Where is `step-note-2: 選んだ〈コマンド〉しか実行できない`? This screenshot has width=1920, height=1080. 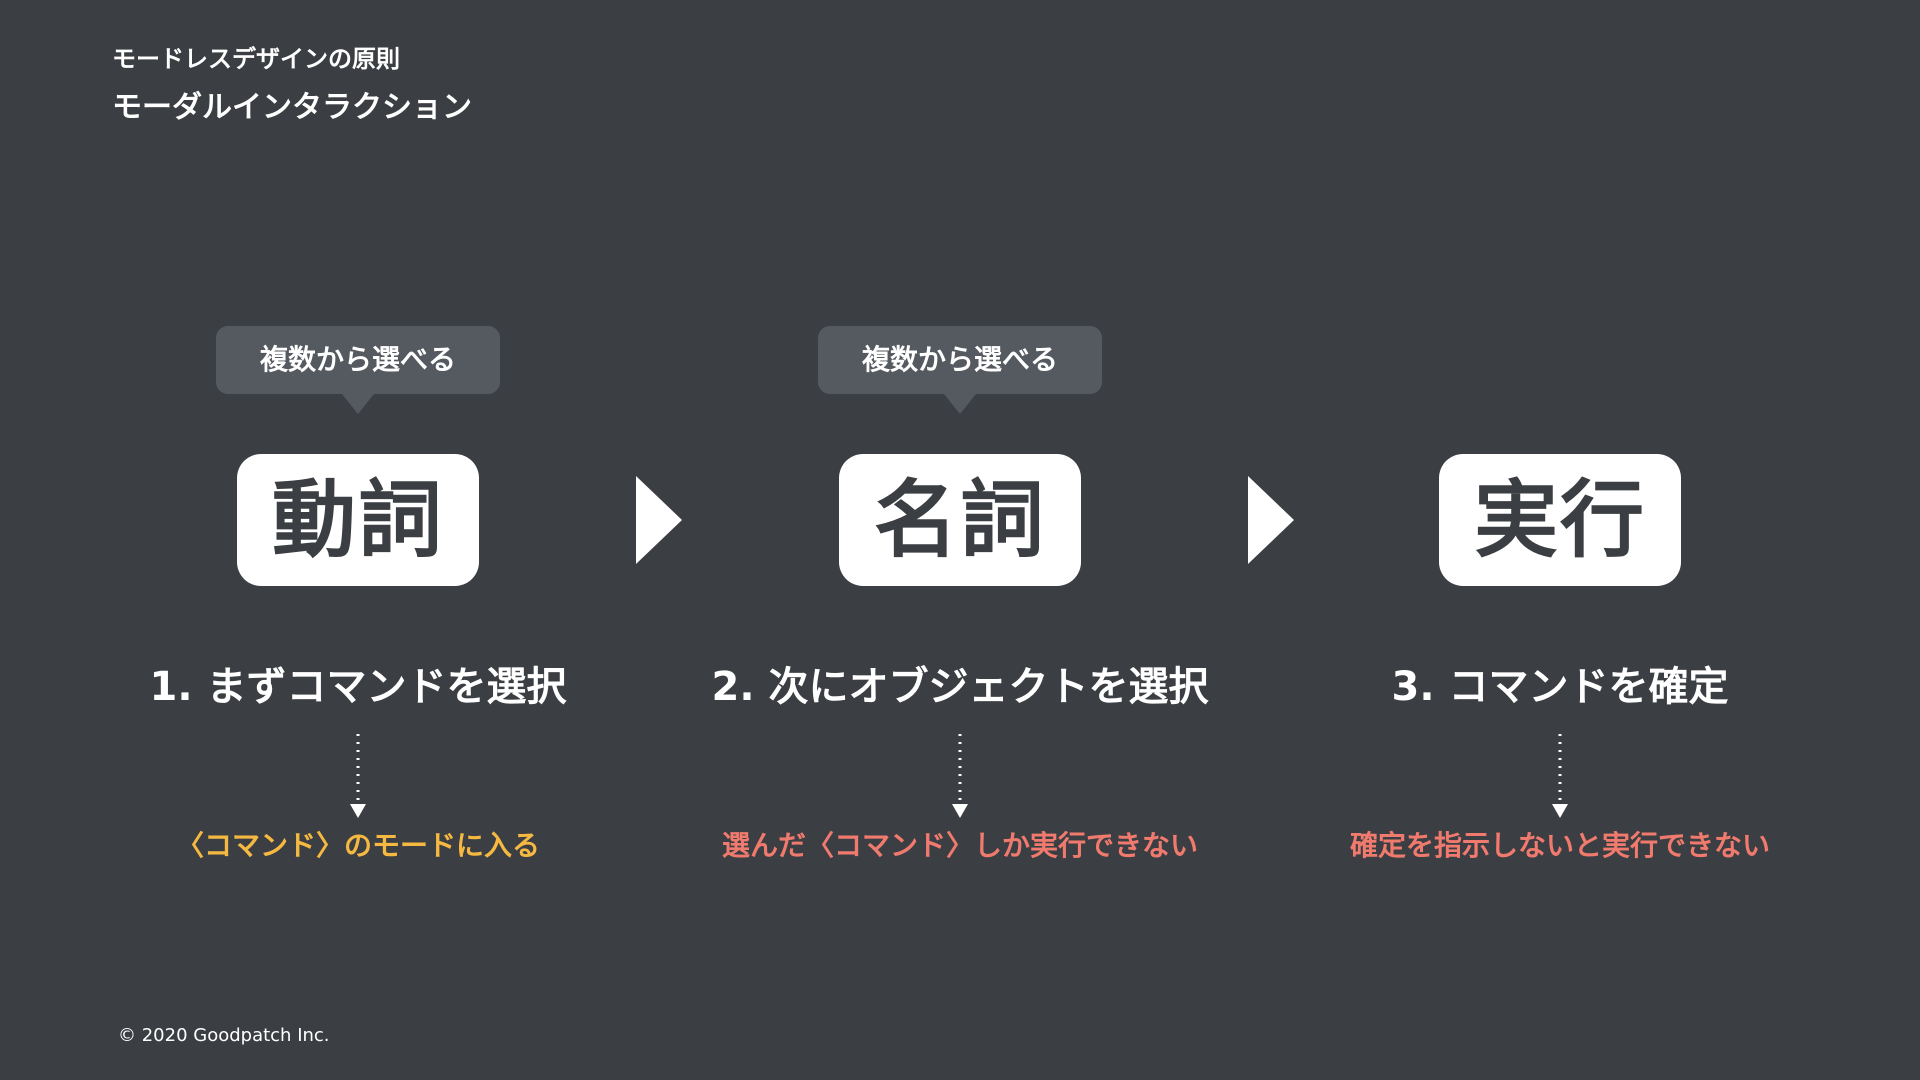 step-note-2: 選んだ〈コマンド〉しか実行できない is located at coordinates (959, 845).